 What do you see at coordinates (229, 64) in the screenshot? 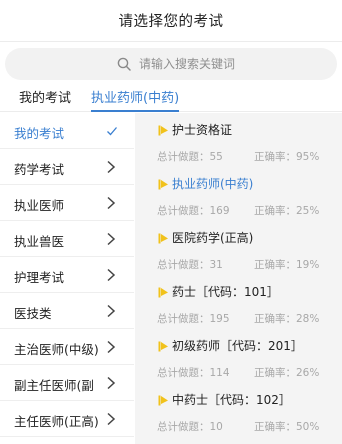
I see `search-input` at bounding box center [229, 64].